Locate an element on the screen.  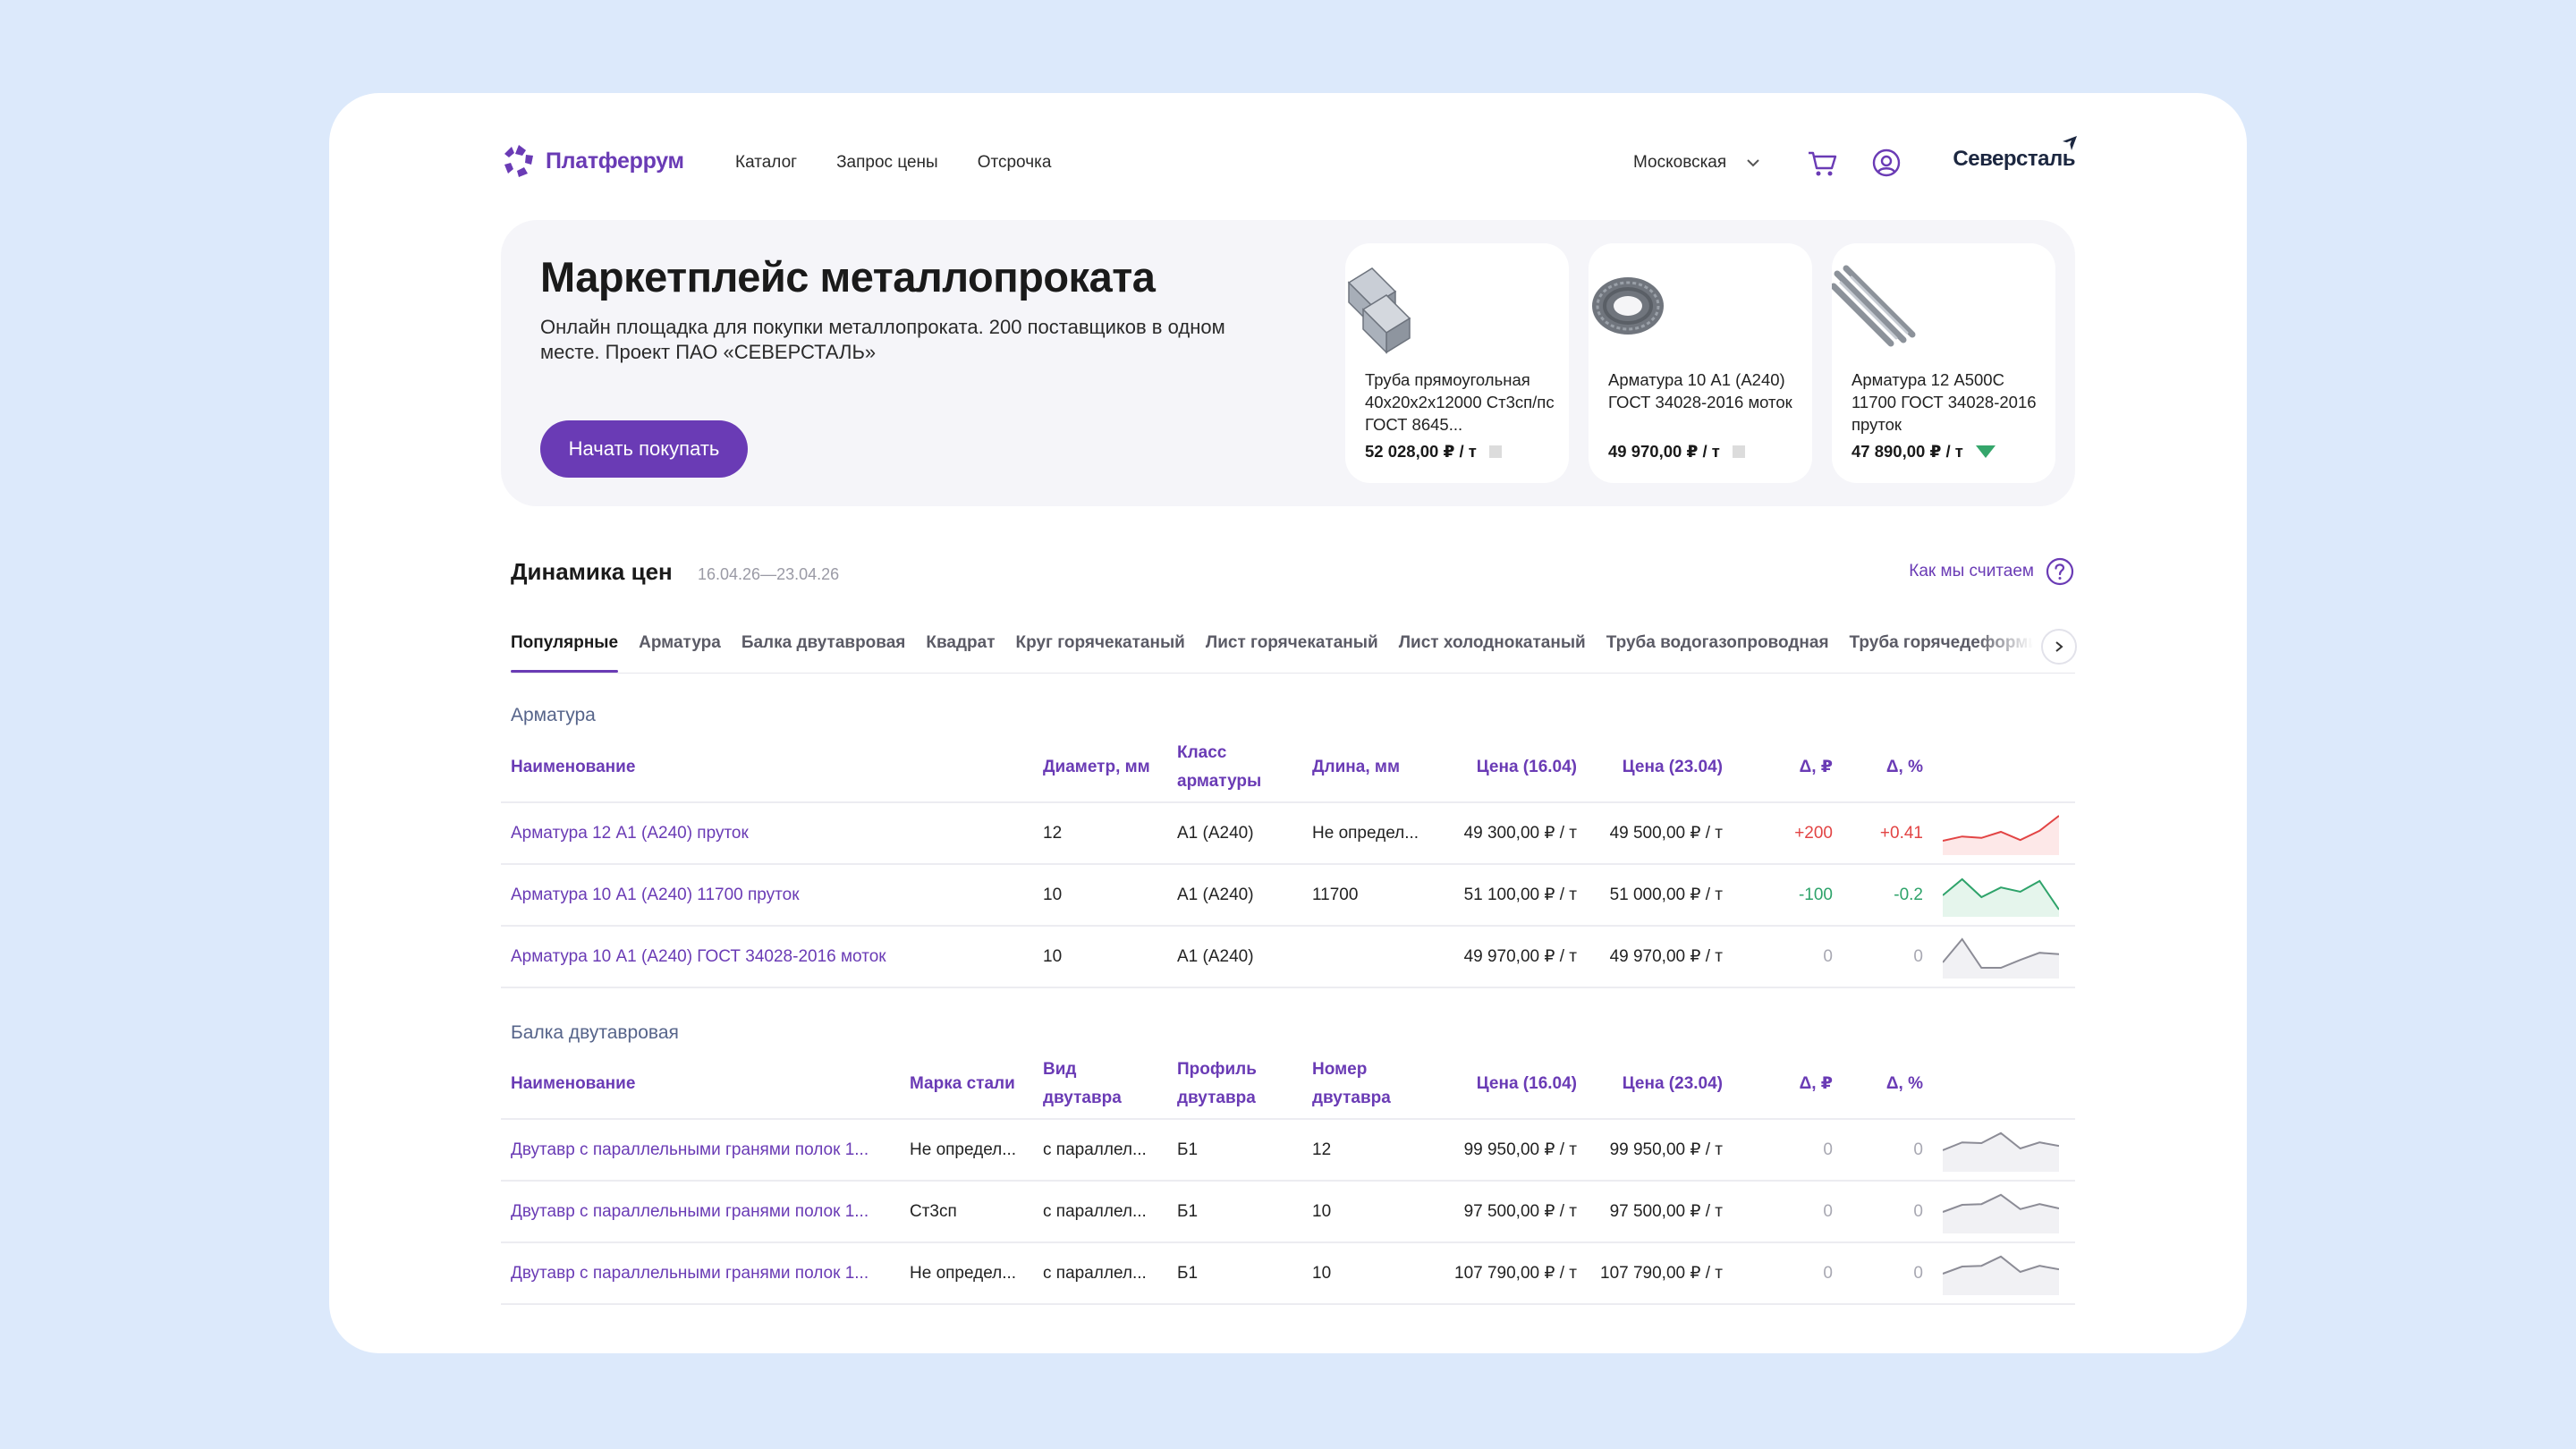
category-tab: Лист холоднокатаный is located at coordinates (1492, 653).